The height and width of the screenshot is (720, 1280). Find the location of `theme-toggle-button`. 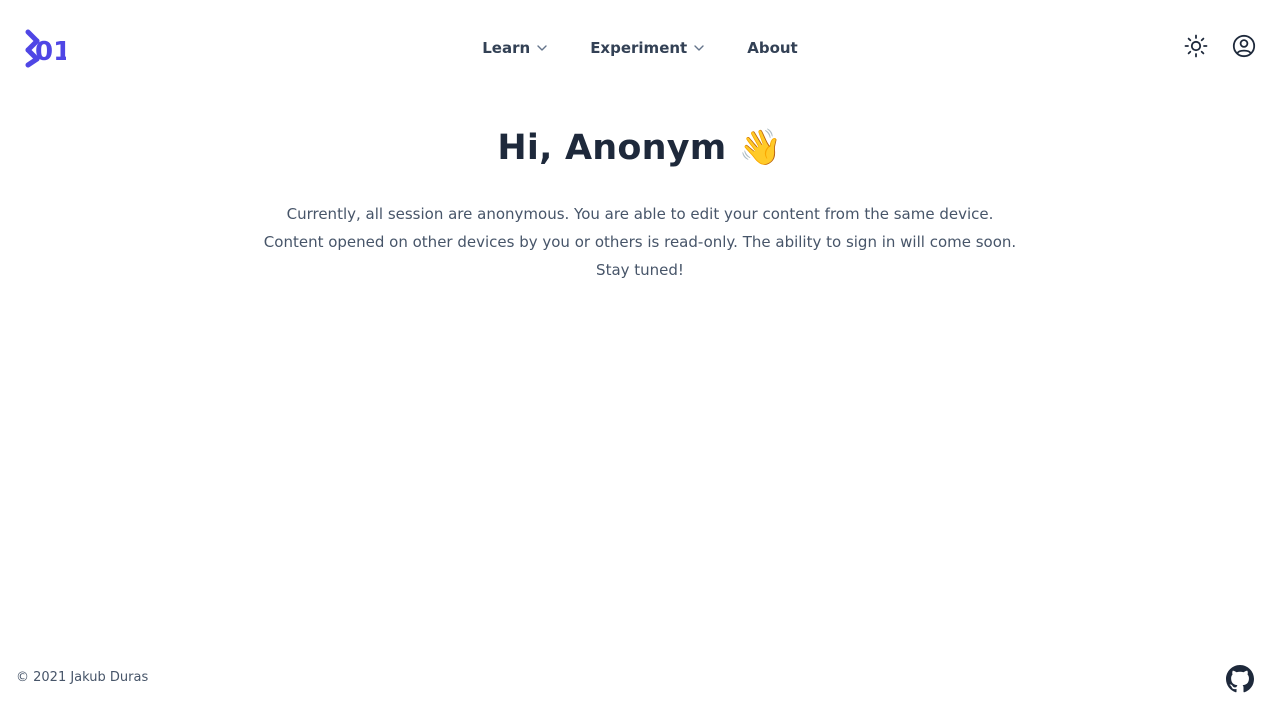

theme-toggle-button is located at coordinates (1196, 46).